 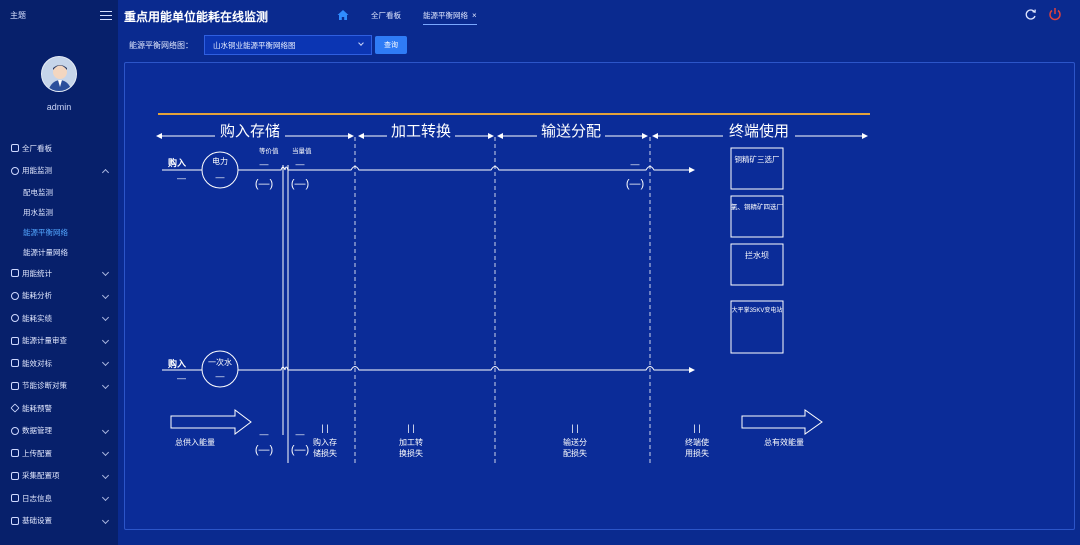 What do you see at coordinates (106, 15) in the screenshot?
I see `menu-toggle-icon` at bounding box center [106, 15].